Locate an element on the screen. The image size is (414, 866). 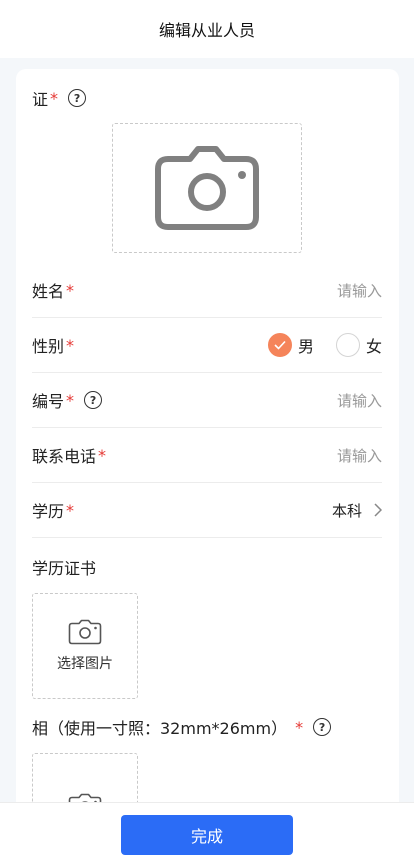
photo-label-row: 相（使用一寸照：32mm*26mm） * ? is located at coordinates (182, 727).